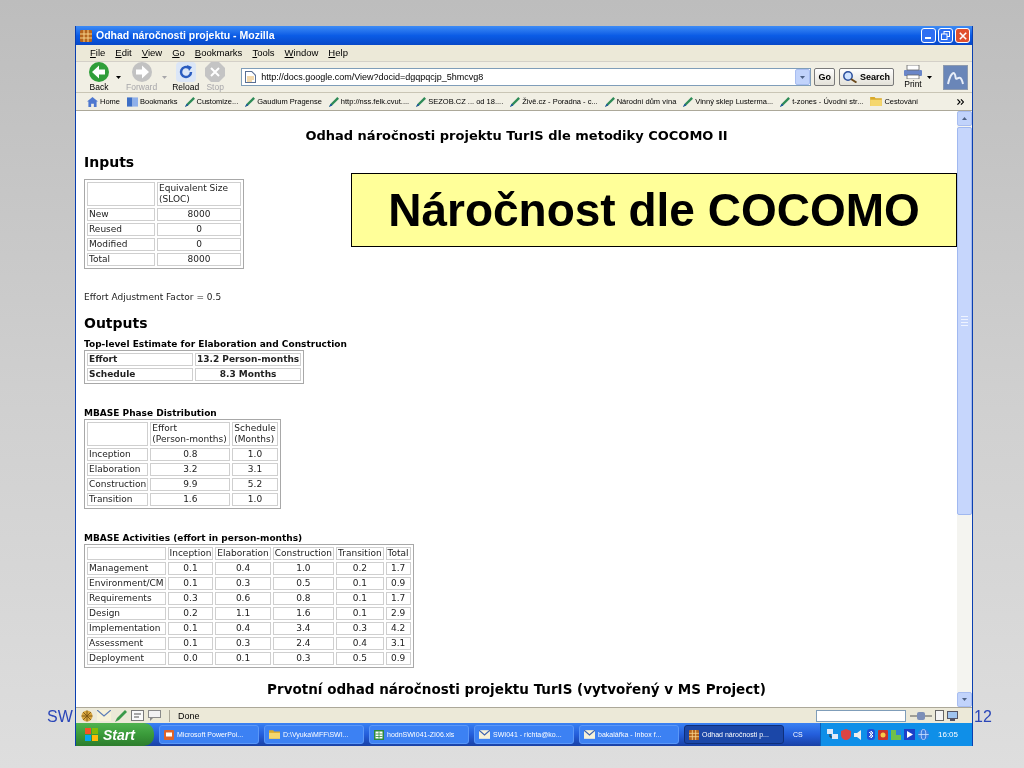  What do you see at coordinates (948, 734) in the screenshot?
I see `clock-text: 16:05` at bounding box center [948, 734].